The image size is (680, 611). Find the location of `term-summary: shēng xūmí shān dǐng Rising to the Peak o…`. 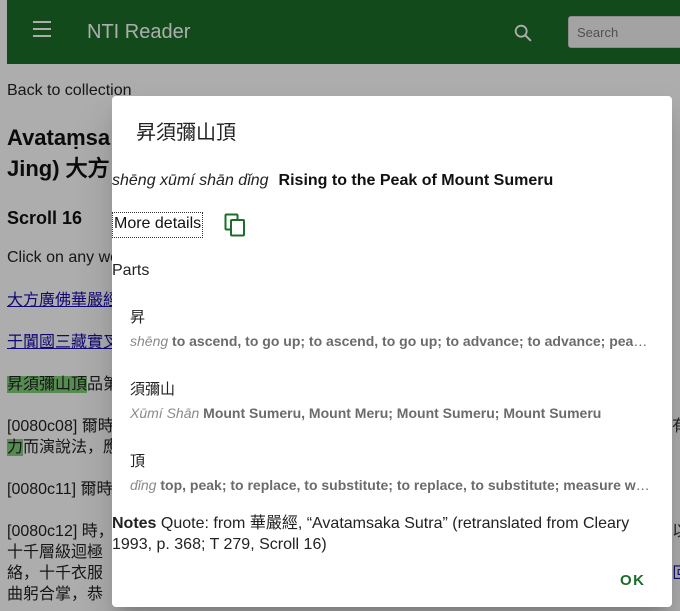

term-summary: shēng xūmí shān dǐng Rising to the Peak o… is located at coordinates (332, 181).